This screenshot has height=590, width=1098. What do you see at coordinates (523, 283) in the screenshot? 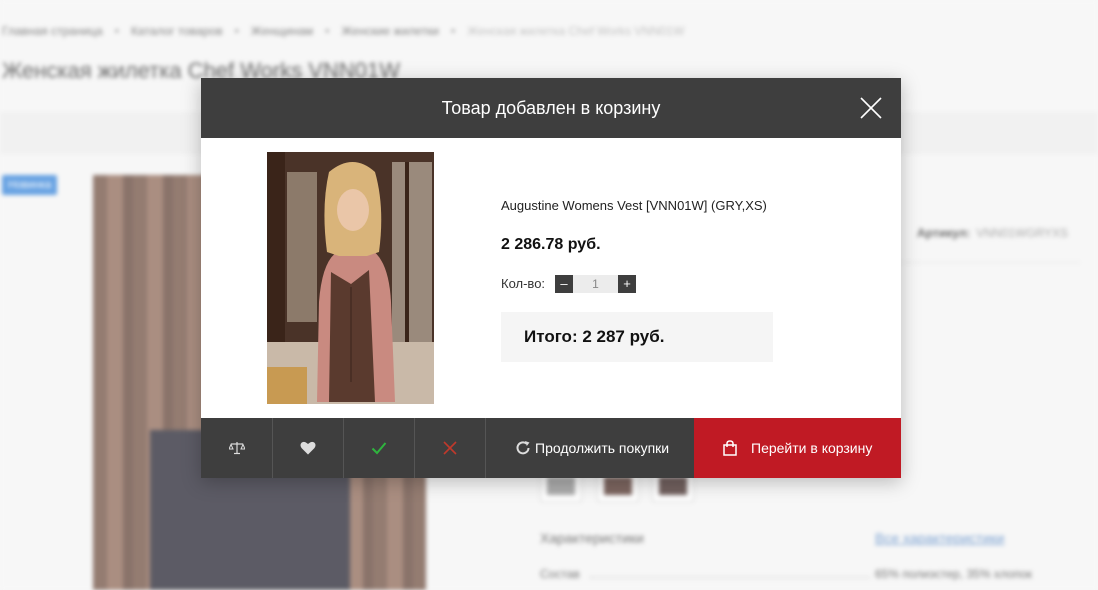
I see `quantity-label: Кол-во:` at bounding box center [523, 283].